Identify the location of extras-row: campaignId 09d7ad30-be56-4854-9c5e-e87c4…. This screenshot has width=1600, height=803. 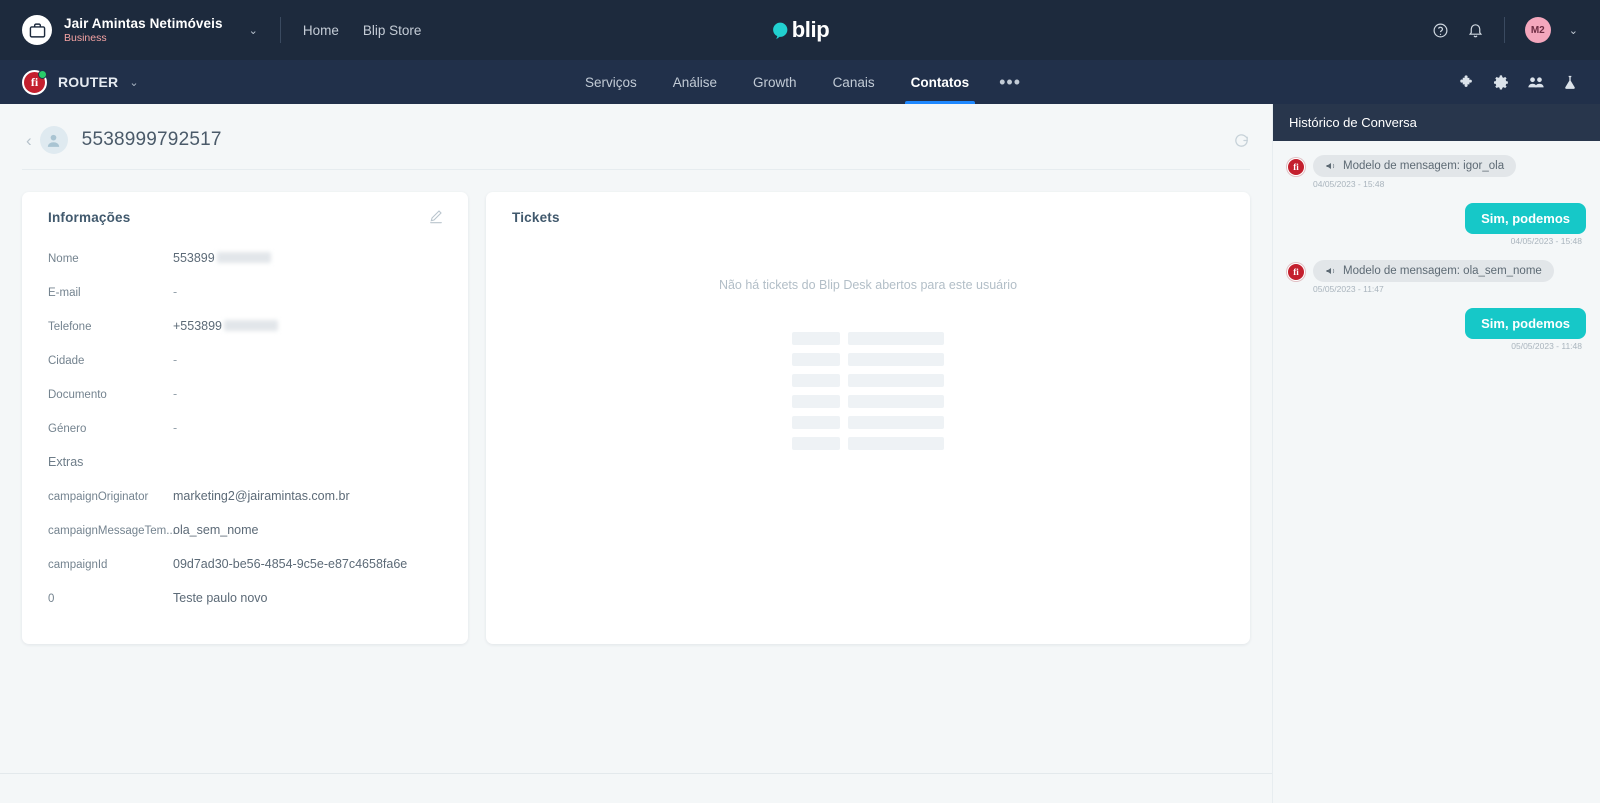
(245, 564).